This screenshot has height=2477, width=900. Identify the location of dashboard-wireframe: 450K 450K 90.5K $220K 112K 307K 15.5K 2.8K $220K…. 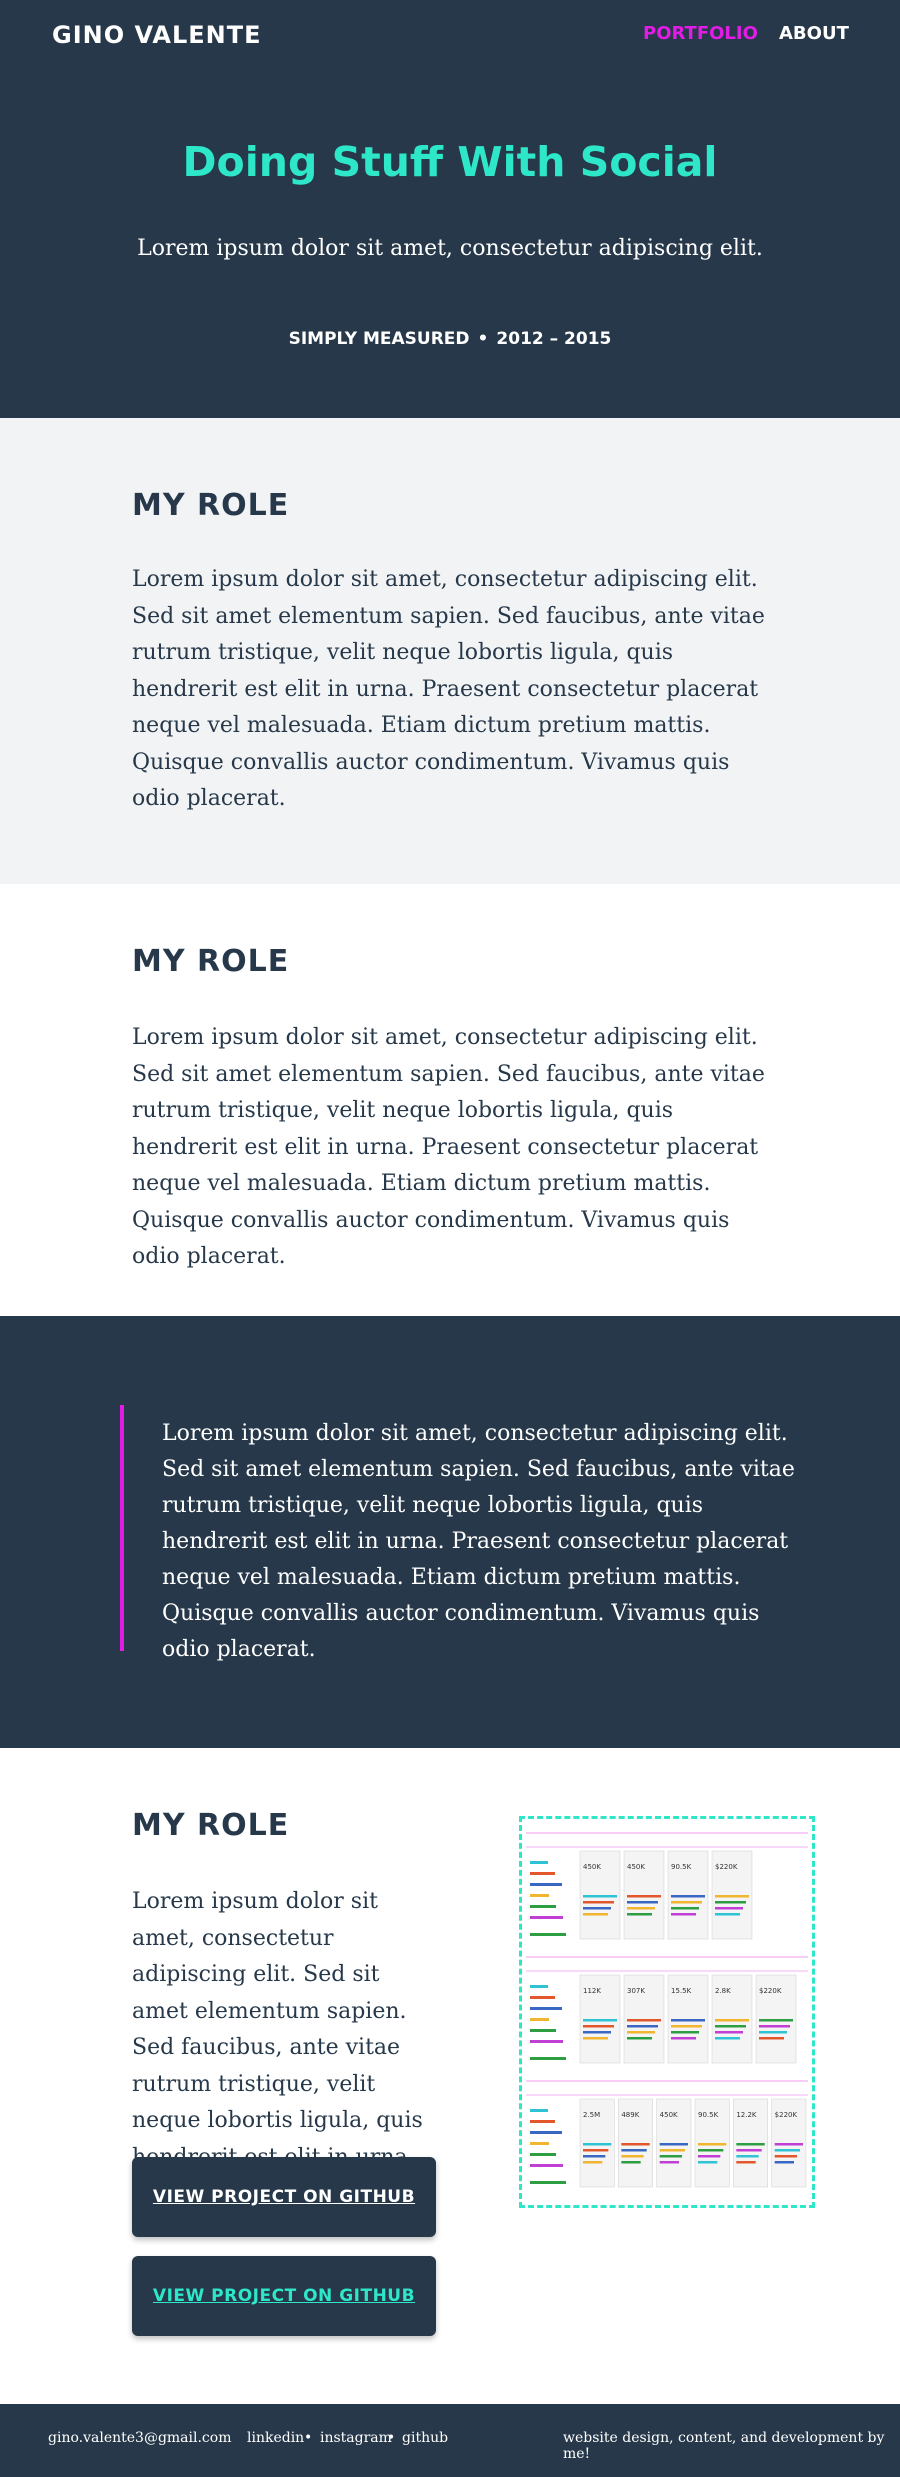
(667, 2010).